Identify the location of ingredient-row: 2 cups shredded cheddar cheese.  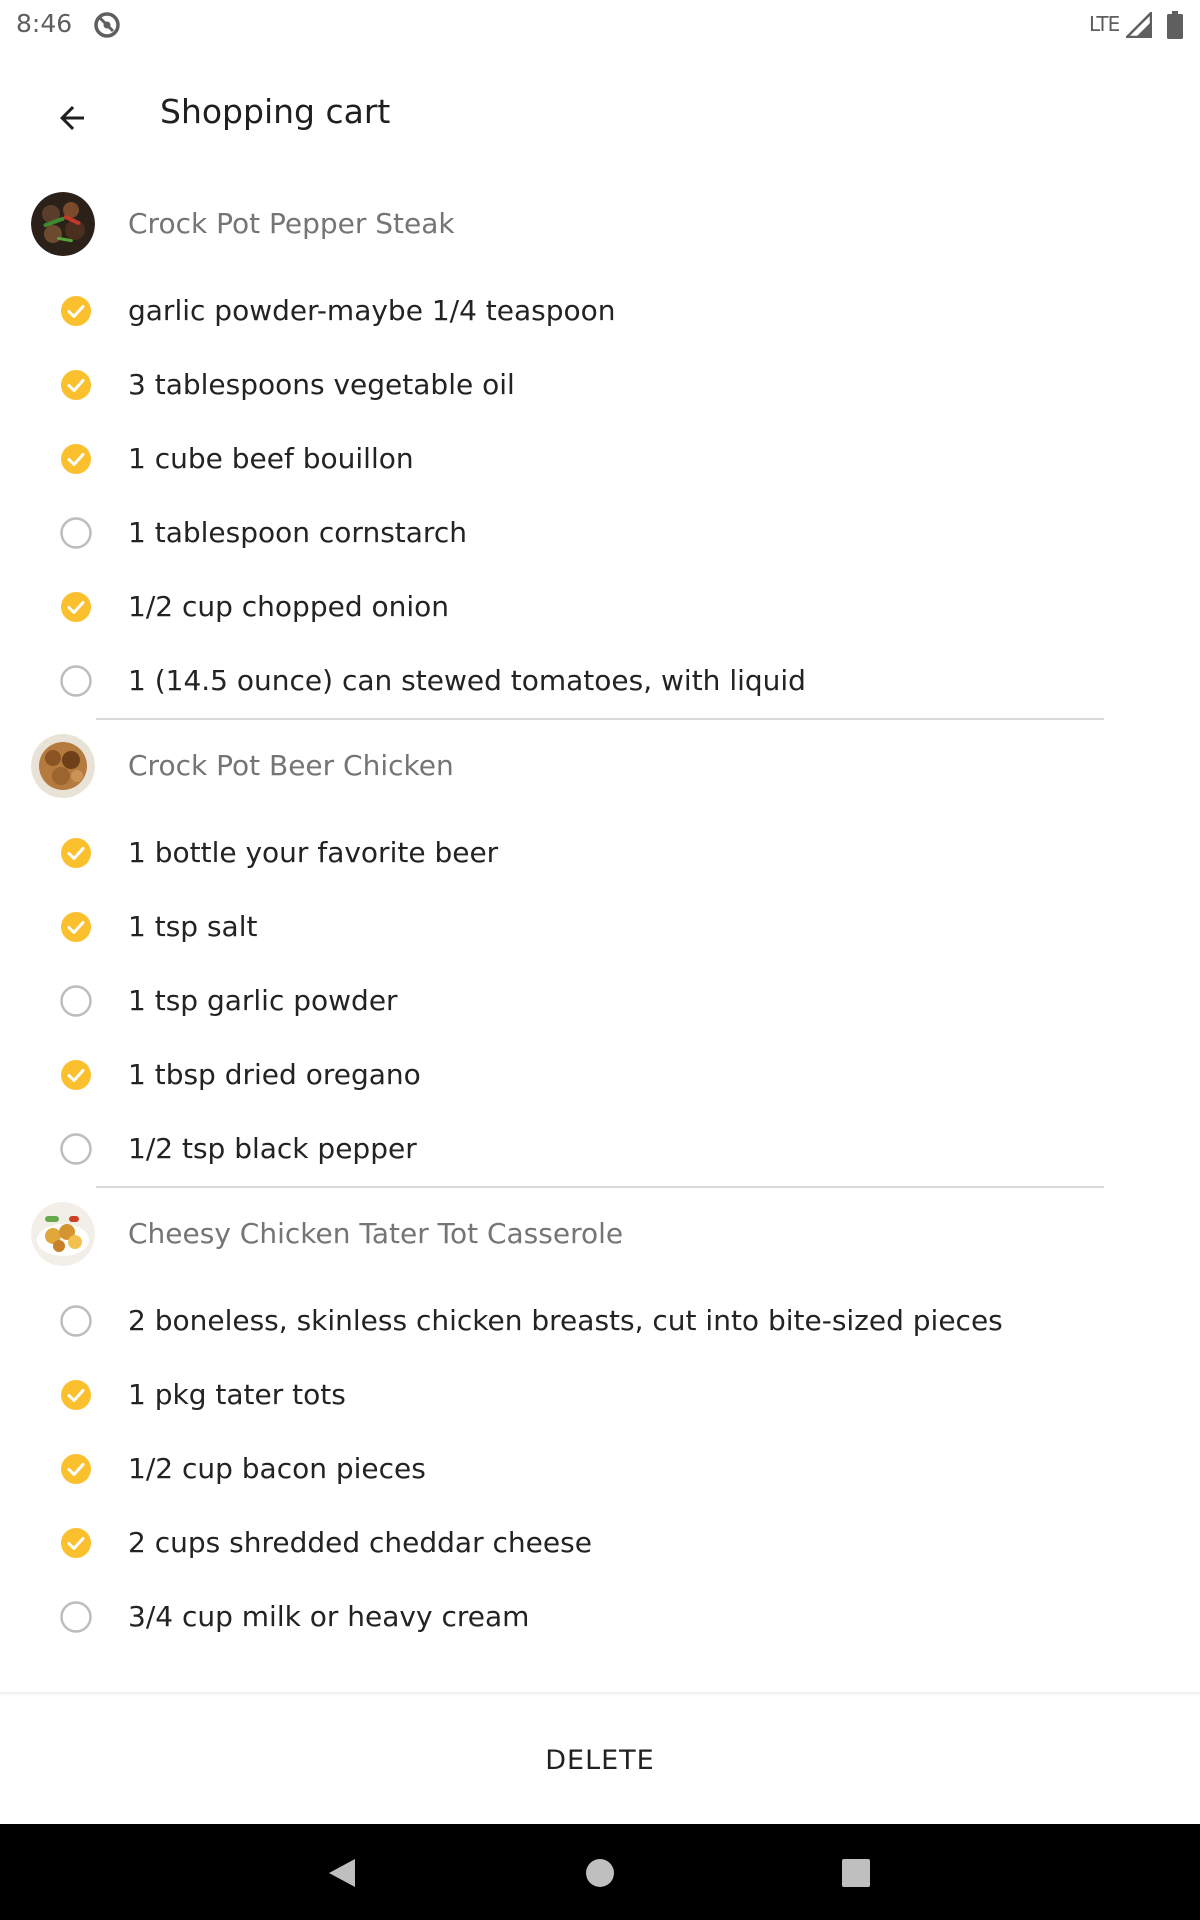
(600, 1543).